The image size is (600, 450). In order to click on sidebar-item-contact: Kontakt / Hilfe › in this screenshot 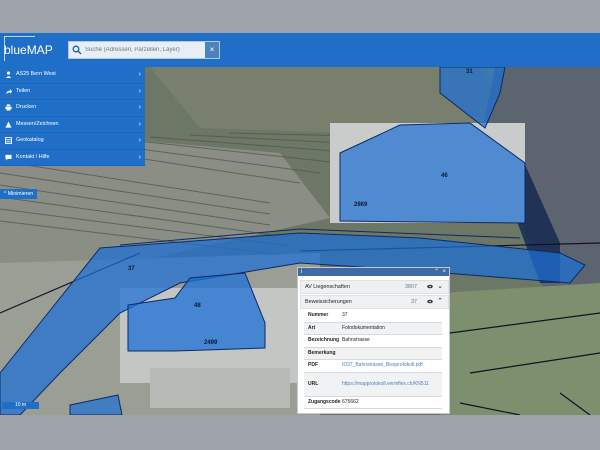, I will do `click(72, 157)`.